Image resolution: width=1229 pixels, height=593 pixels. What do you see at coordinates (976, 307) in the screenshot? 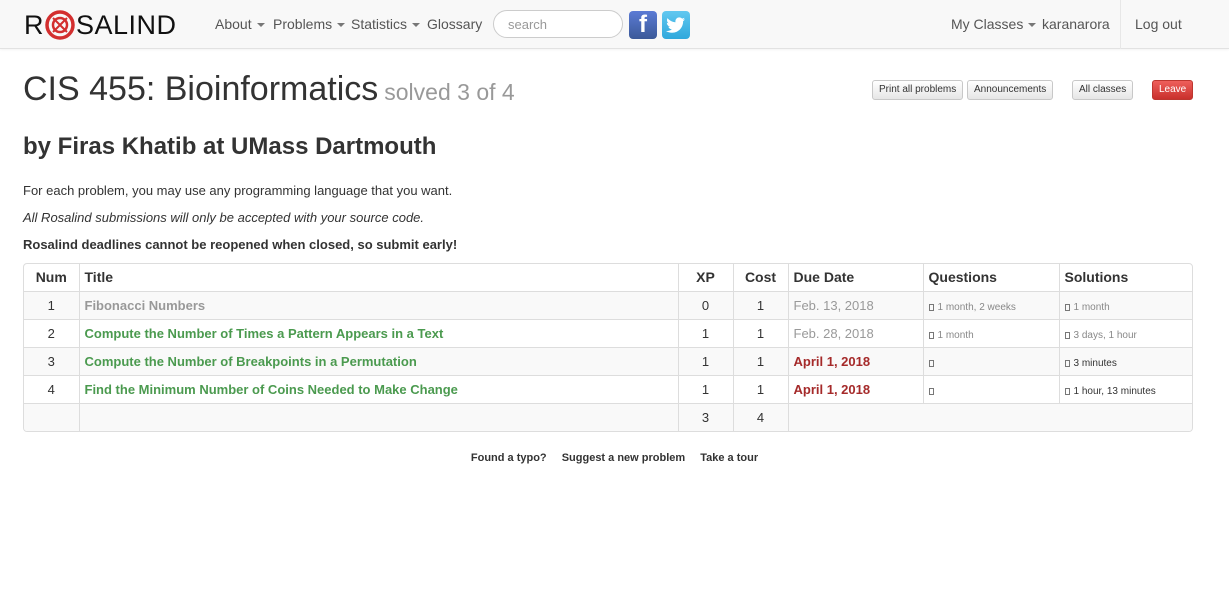
I see `questions-time: 1 month, 2 weeks` at bounding box center [976, 307].